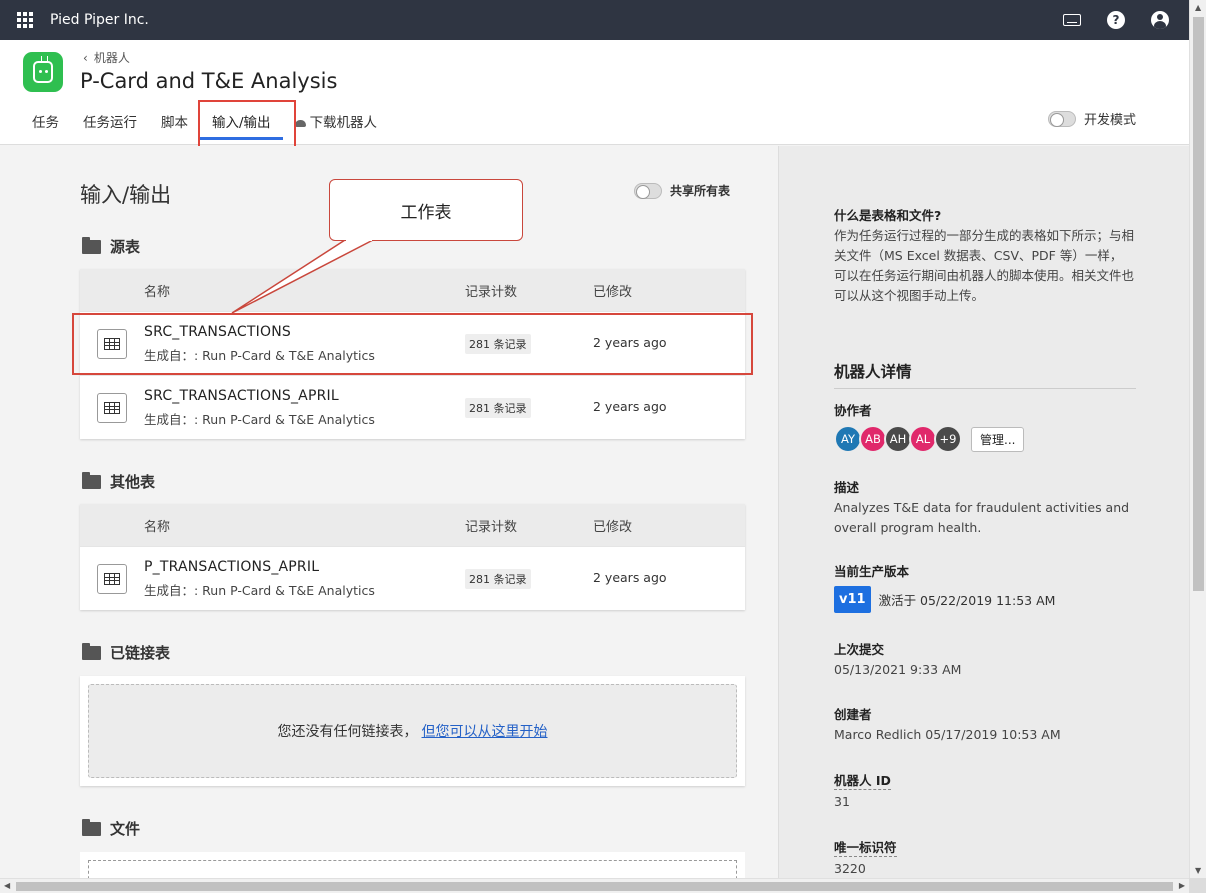 This screenshot has height=893, width=1206. I want to click on apps-grid-icon, so click(25, 20).